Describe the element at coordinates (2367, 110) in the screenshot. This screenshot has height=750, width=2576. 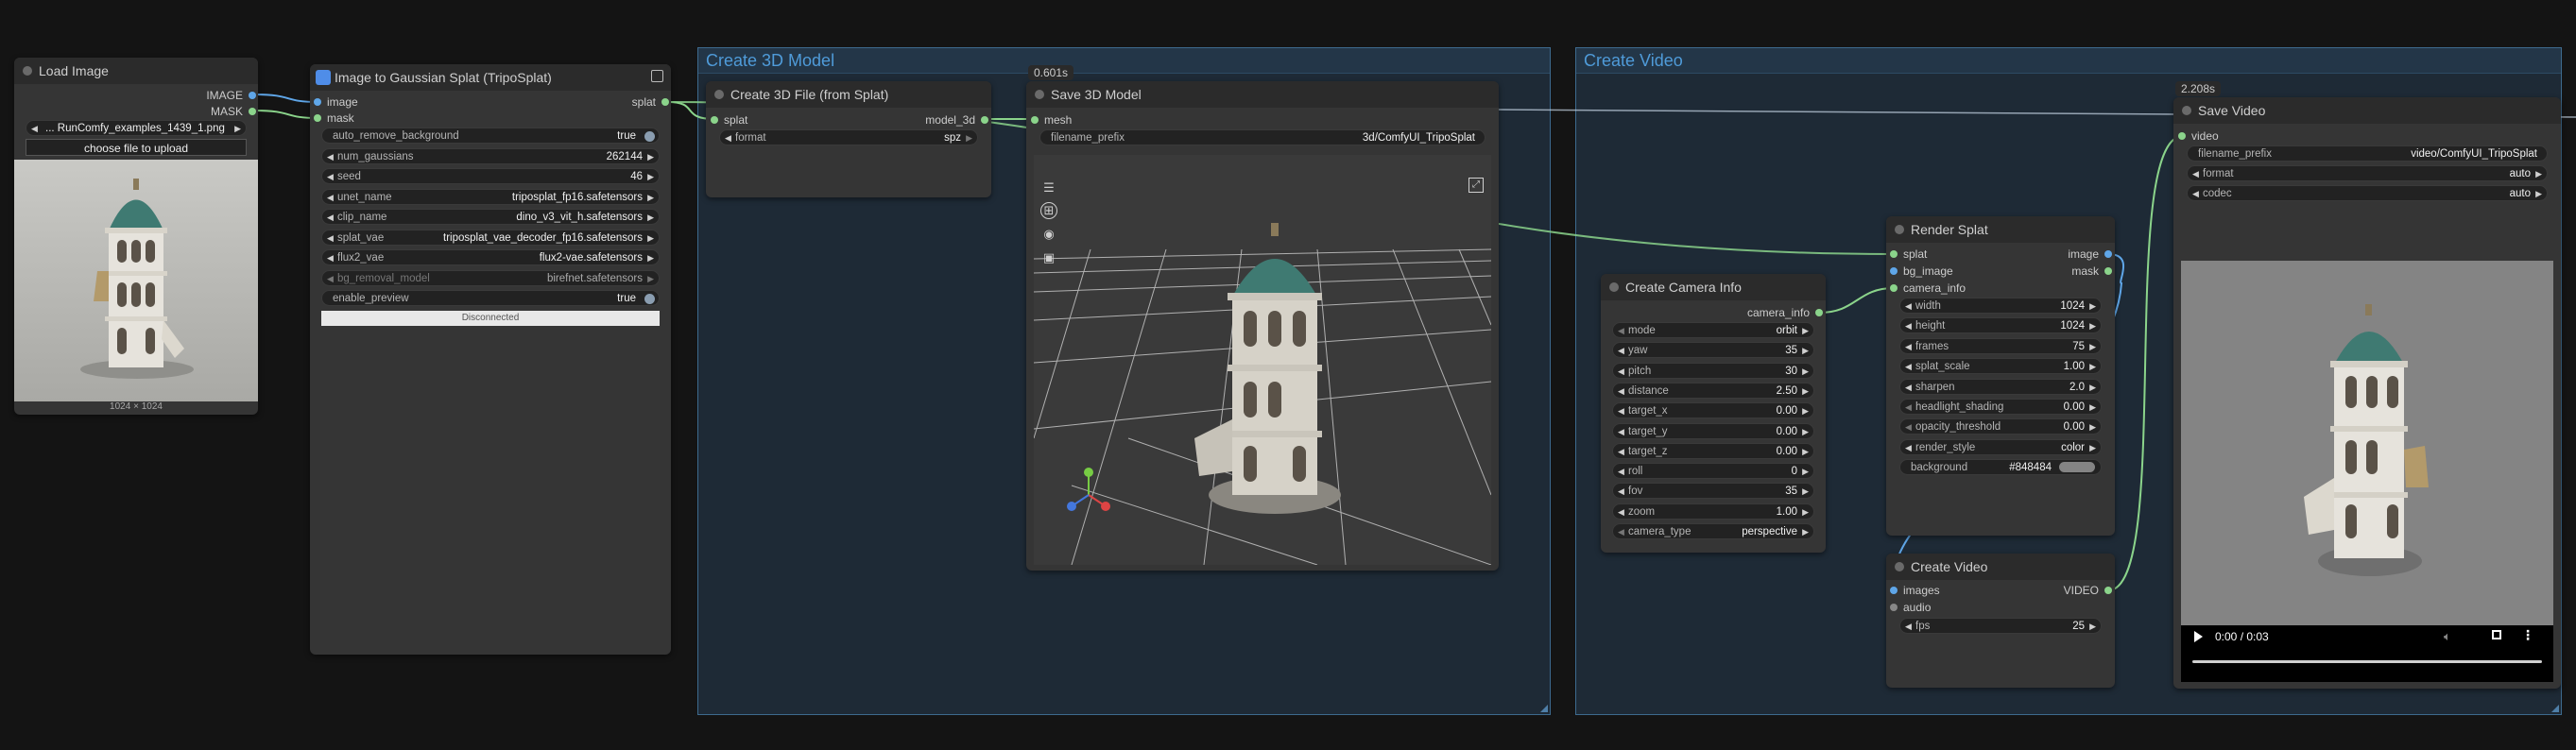
I see `node-title: Save Video` at that location.